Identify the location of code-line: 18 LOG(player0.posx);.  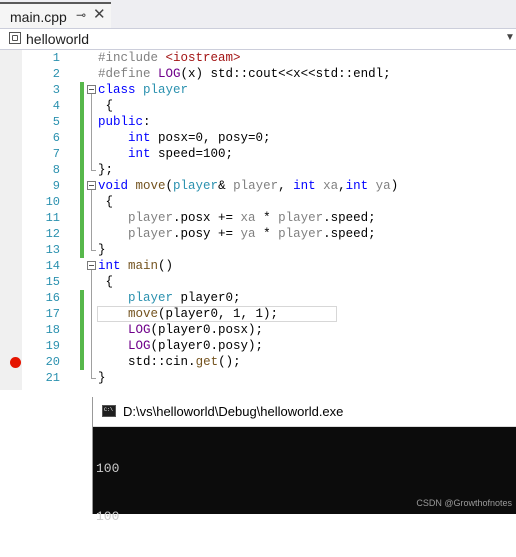
(258, 330).